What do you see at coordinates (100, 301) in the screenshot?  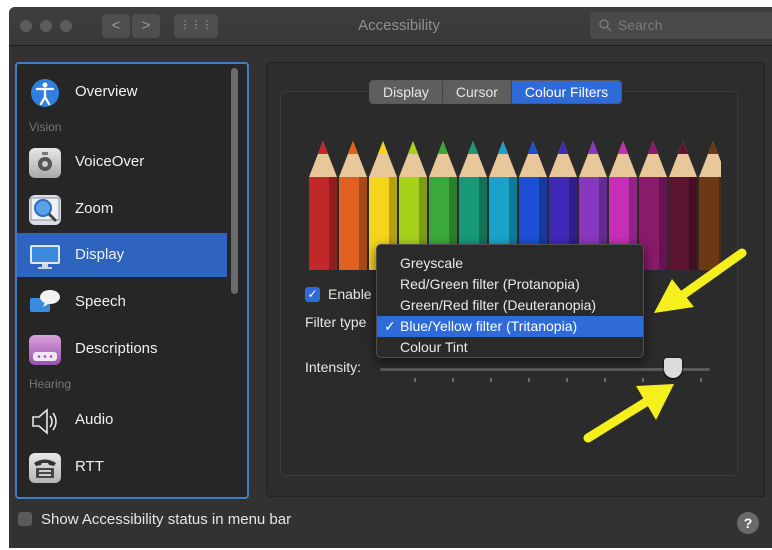 I see `sidebar-item-label: Speech` at bounding box center [100, 301].